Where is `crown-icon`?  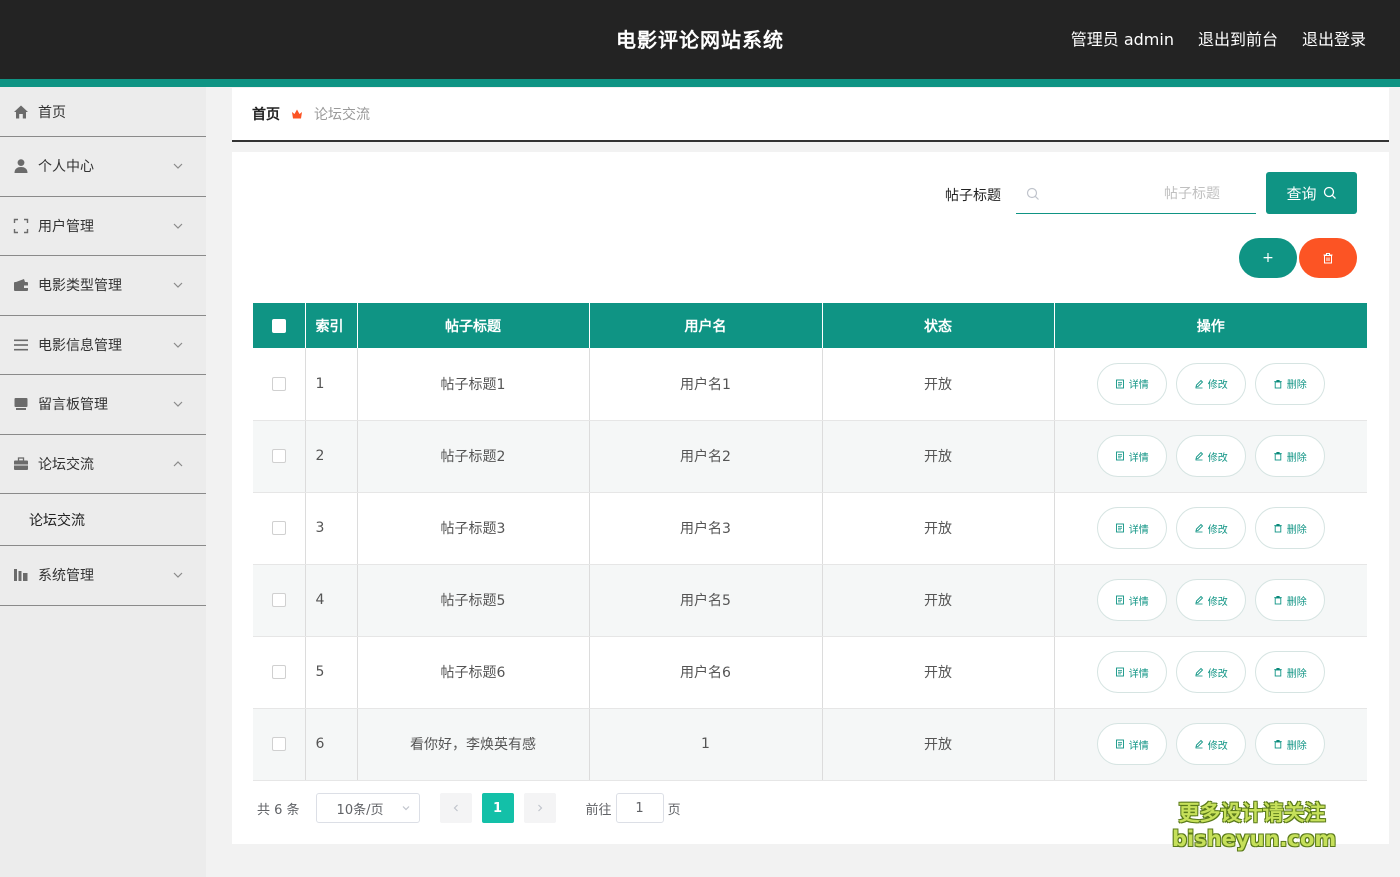 crown-icon is located at coordinates (297, 114).